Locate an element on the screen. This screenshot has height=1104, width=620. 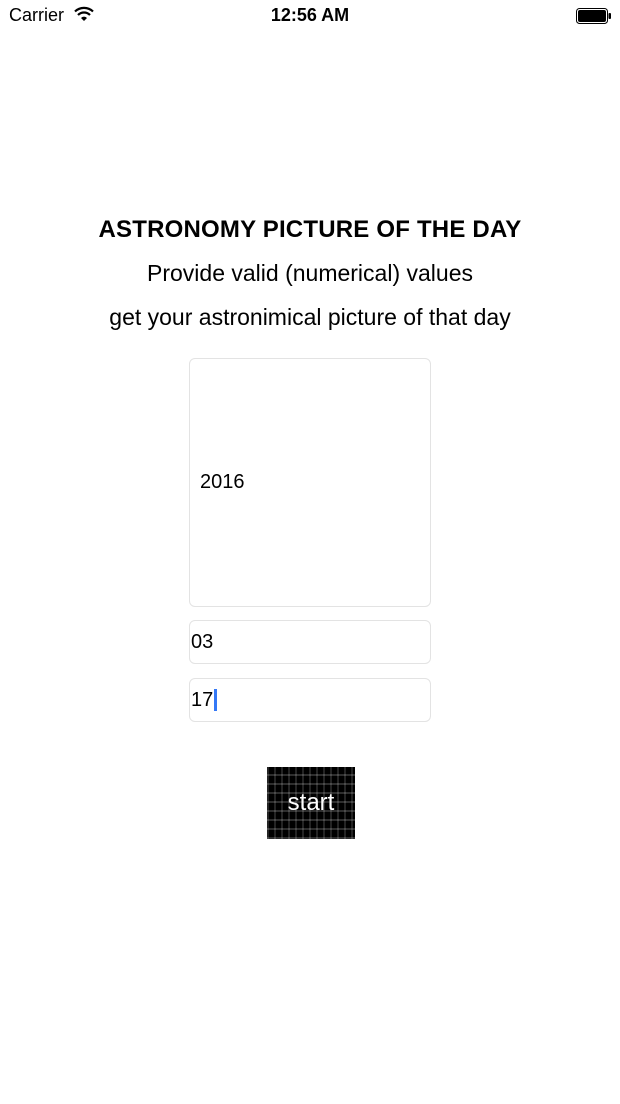
battery-icon is located at coordinates (593, 16).